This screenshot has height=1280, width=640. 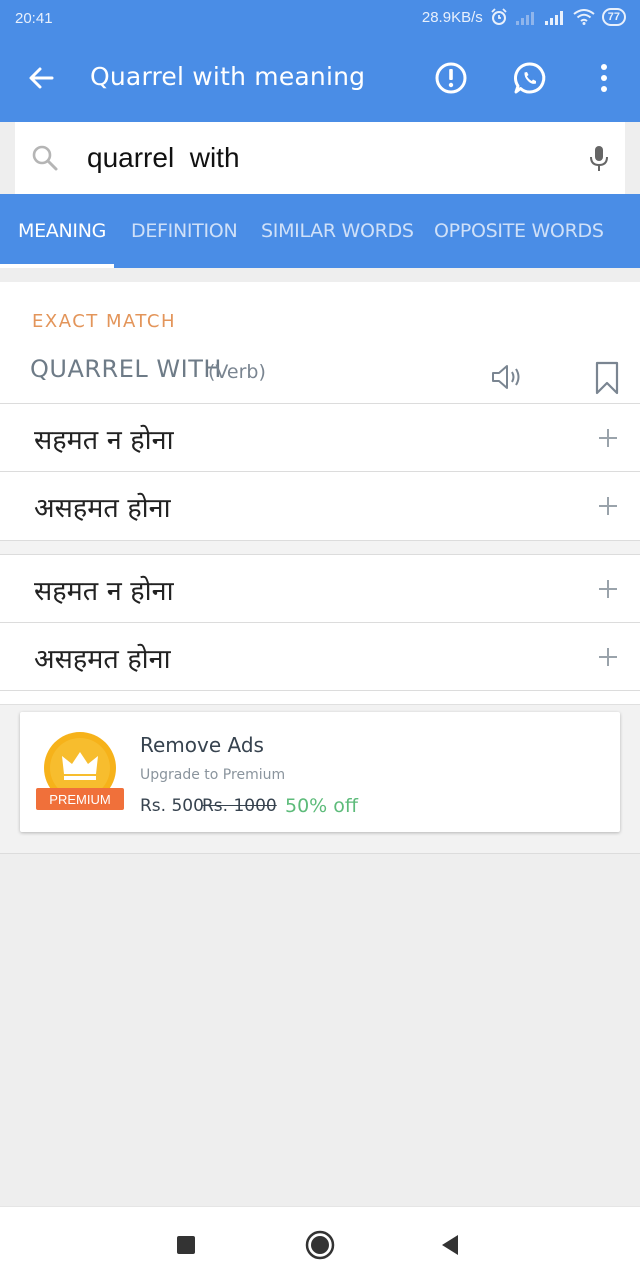 I want to click on part-of-speech: (Verb), so click(x=237, y=372).